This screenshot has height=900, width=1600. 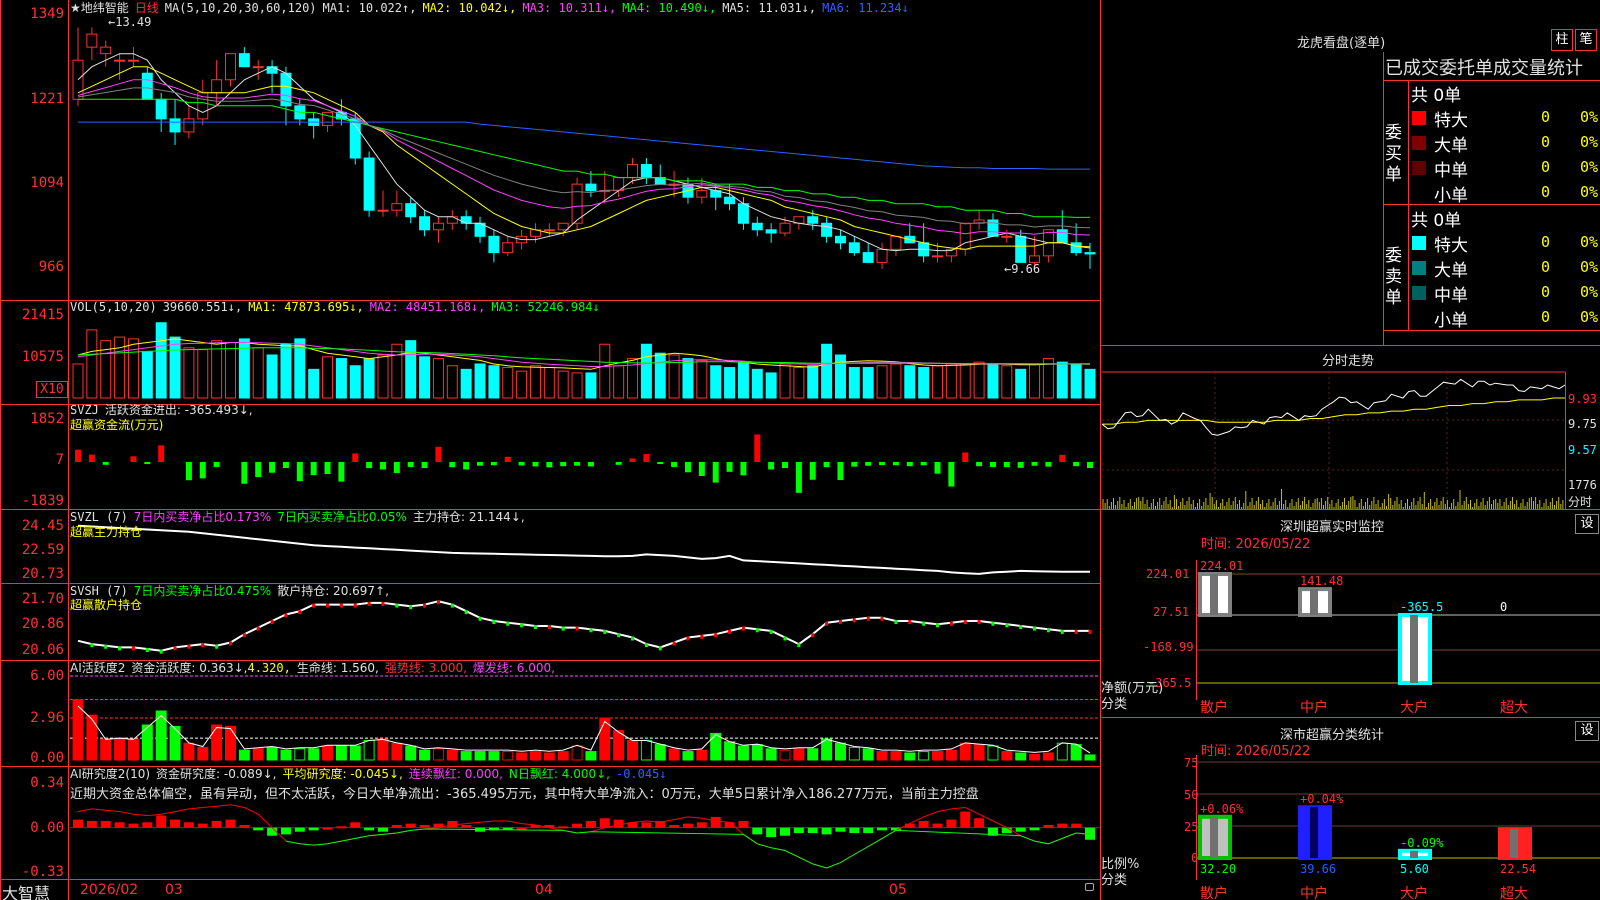 What do you see at coordinates (1587, 524) in the screenshot?
I see `sz-monitor-settings-button: 设` at bounding box center [1587, 524].